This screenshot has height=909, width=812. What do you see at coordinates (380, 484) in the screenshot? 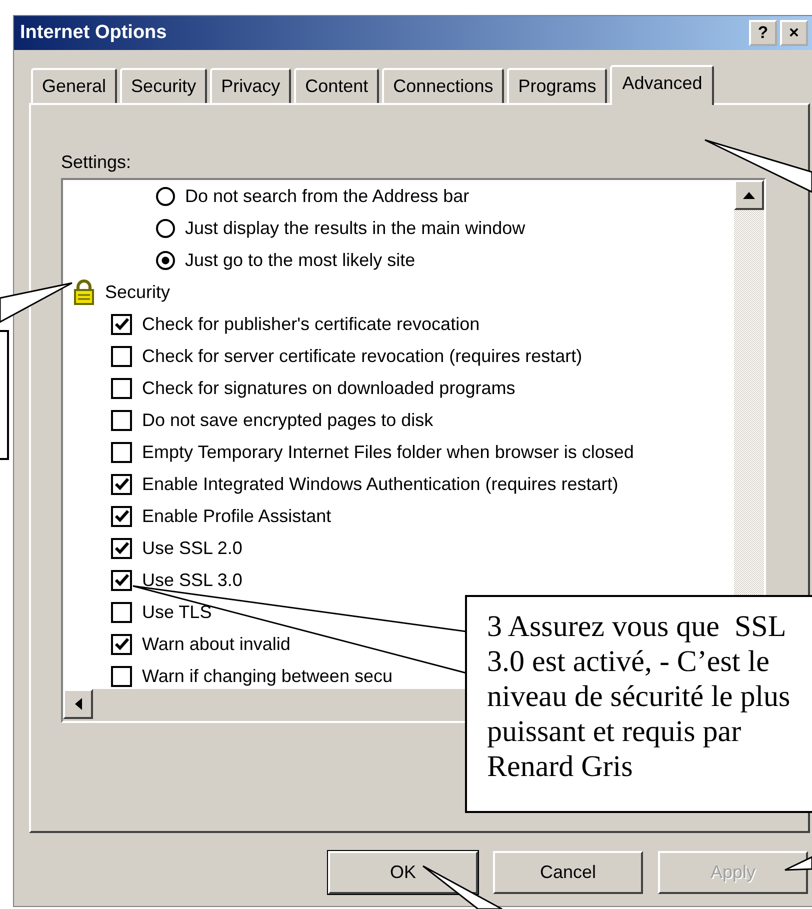
I see `option-label: Enable Integrated Windows Authentication (requires restart)` at bounding box center [380, 484].